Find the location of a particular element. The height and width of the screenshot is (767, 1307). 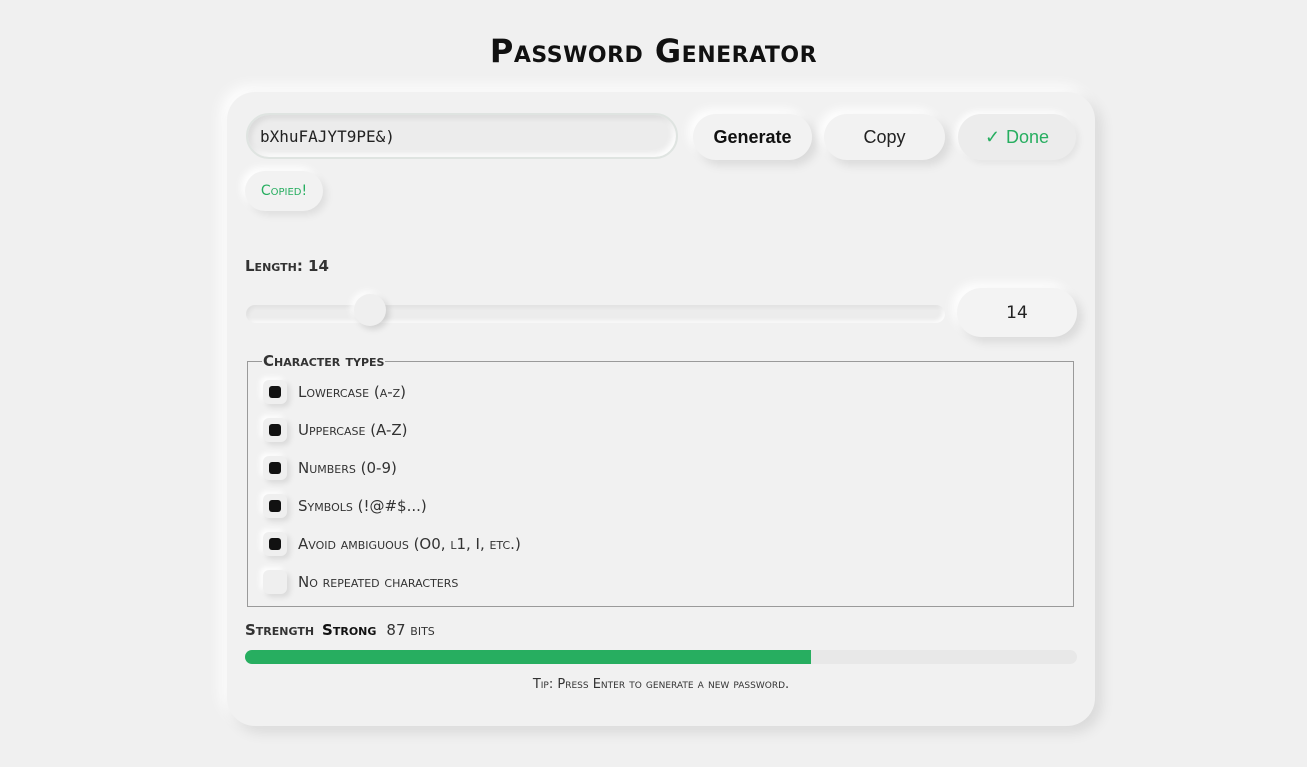

length-slider-thumb is located at coordinates (370, 310).